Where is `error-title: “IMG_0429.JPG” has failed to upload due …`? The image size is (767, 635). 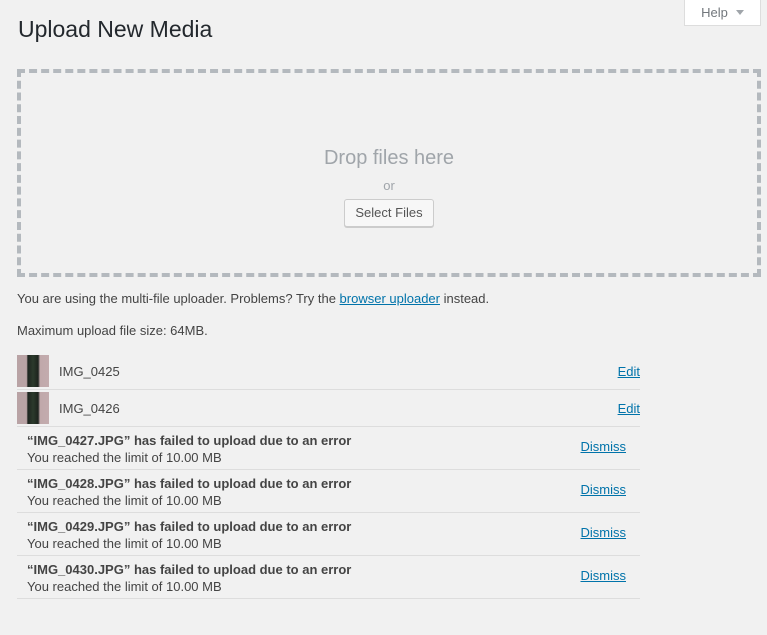
error-title: “IMG_0429.JPG” has failed to upload due … is located at coordinates (189, 526).